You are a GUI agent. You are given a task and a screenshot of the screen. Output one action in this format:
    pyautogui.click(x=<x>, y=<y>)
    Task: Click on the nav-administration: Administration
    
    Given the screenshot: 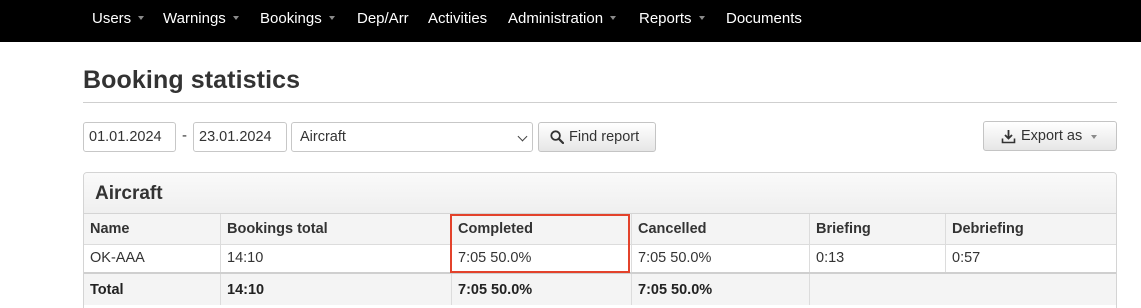 What is the action you would take?
    pyautogui.click(x=562, y=19)
    